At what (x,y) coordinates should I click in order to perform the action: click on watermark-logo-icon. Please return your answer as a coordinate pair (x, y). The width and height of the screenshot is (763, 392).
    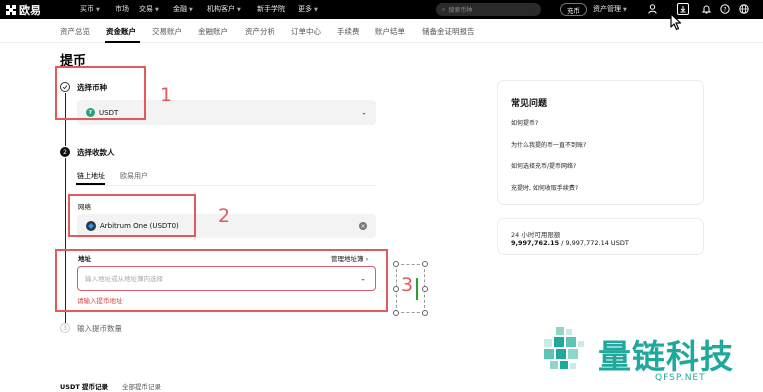
    Looking at the image, I should click on (564, 348).